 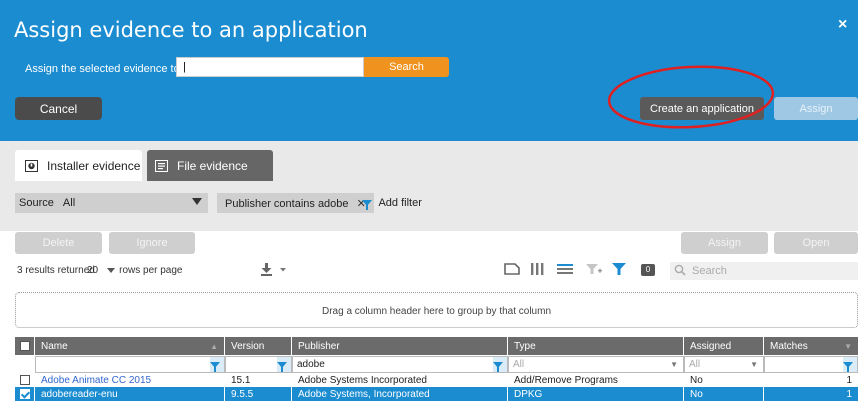 I want to click on close-icon: ×, so click(x=842, y=25).